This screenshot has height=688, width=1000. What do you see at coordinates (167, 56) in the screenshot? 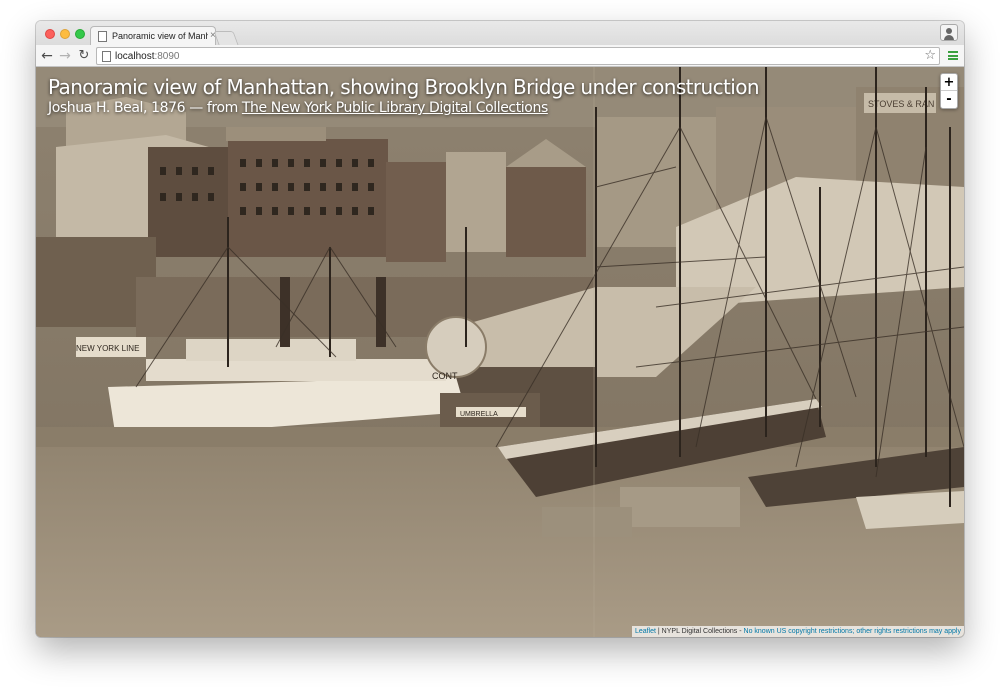
I see `url-port: :8090` at bounding box center [167, 56].